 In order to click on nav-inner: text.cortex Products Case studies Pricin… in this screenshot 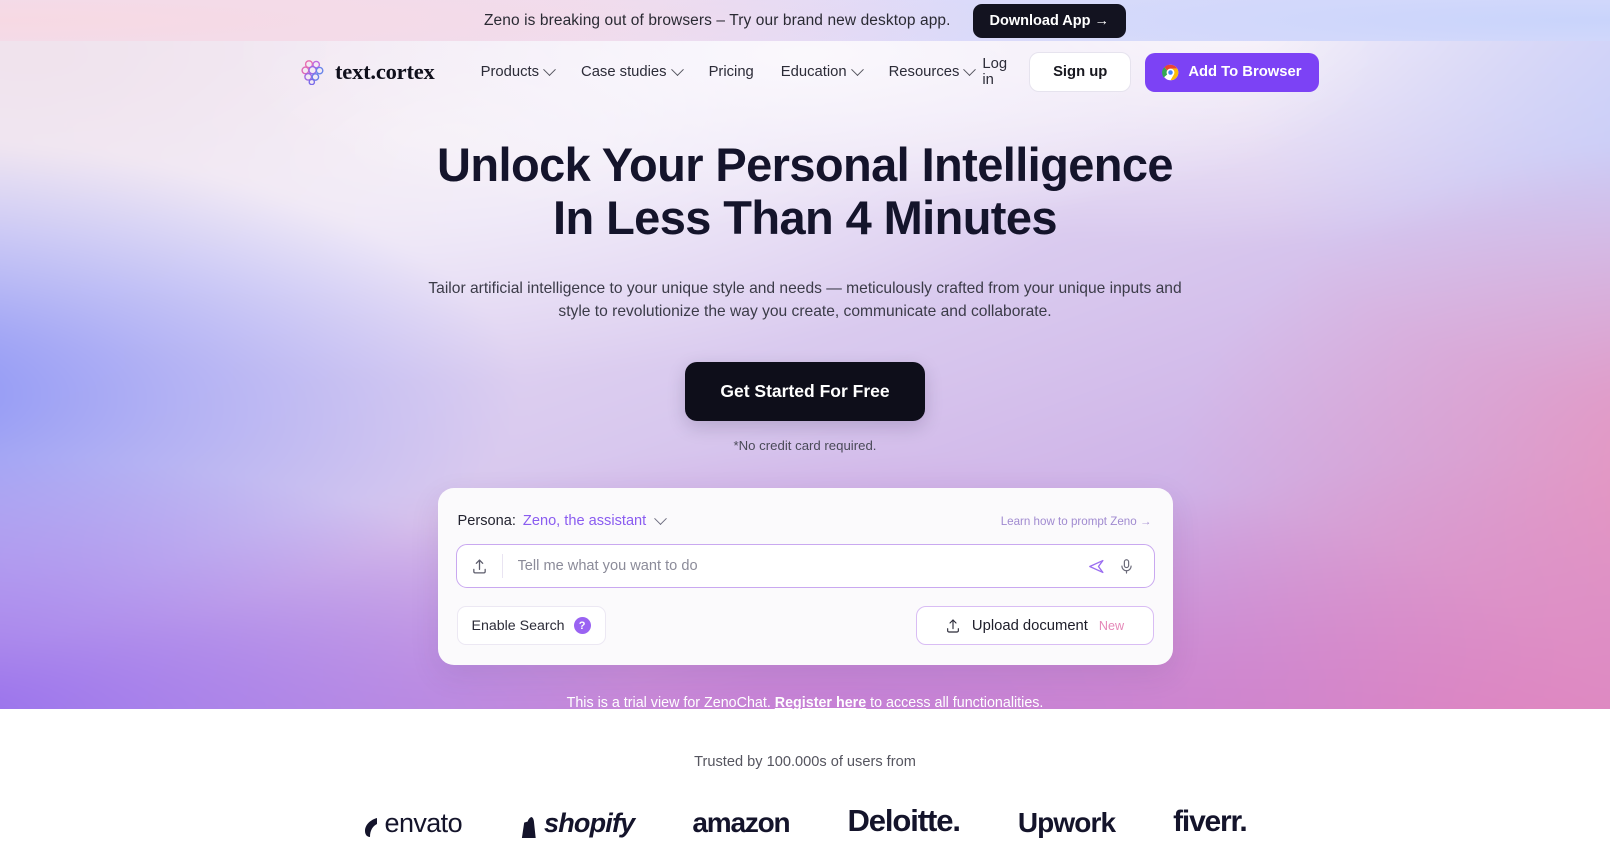, I will do `click(809, 72)`.